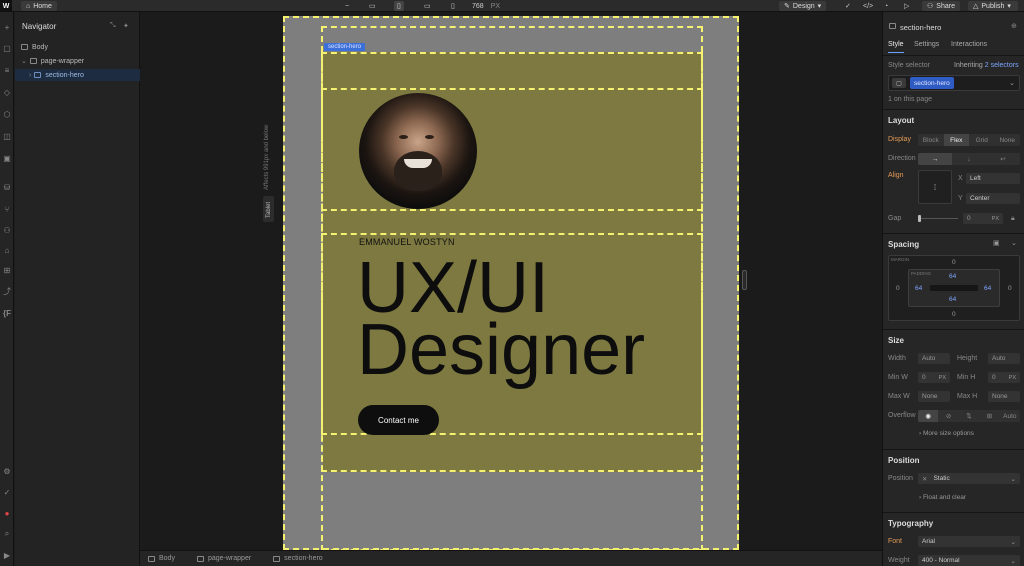 The width and height of the screenshot is (1024, 566). What do you see at coordinates (486, 6) in the screenshot?
I see `canvas-width-readout: 768 PX` at bounding box center [486, 6].